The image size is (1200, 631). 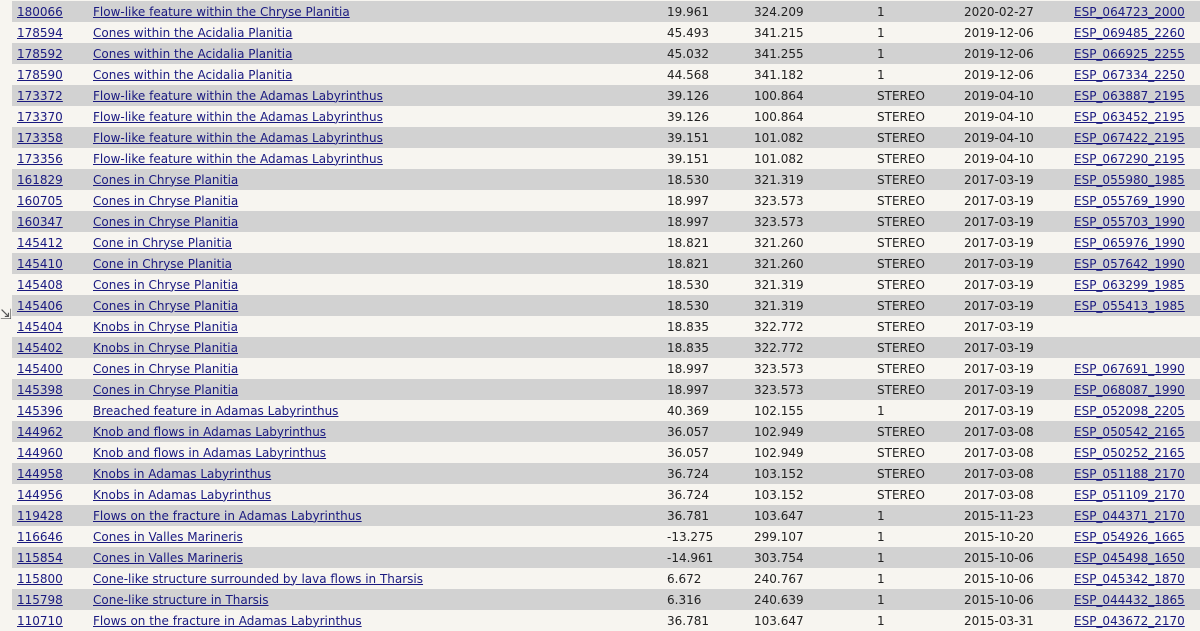 What do you see at coordinates (1129, 432) in the screenshot?
I see `cell-observation-link: ESP_050542_2165` at bounding box center [1129, 432].